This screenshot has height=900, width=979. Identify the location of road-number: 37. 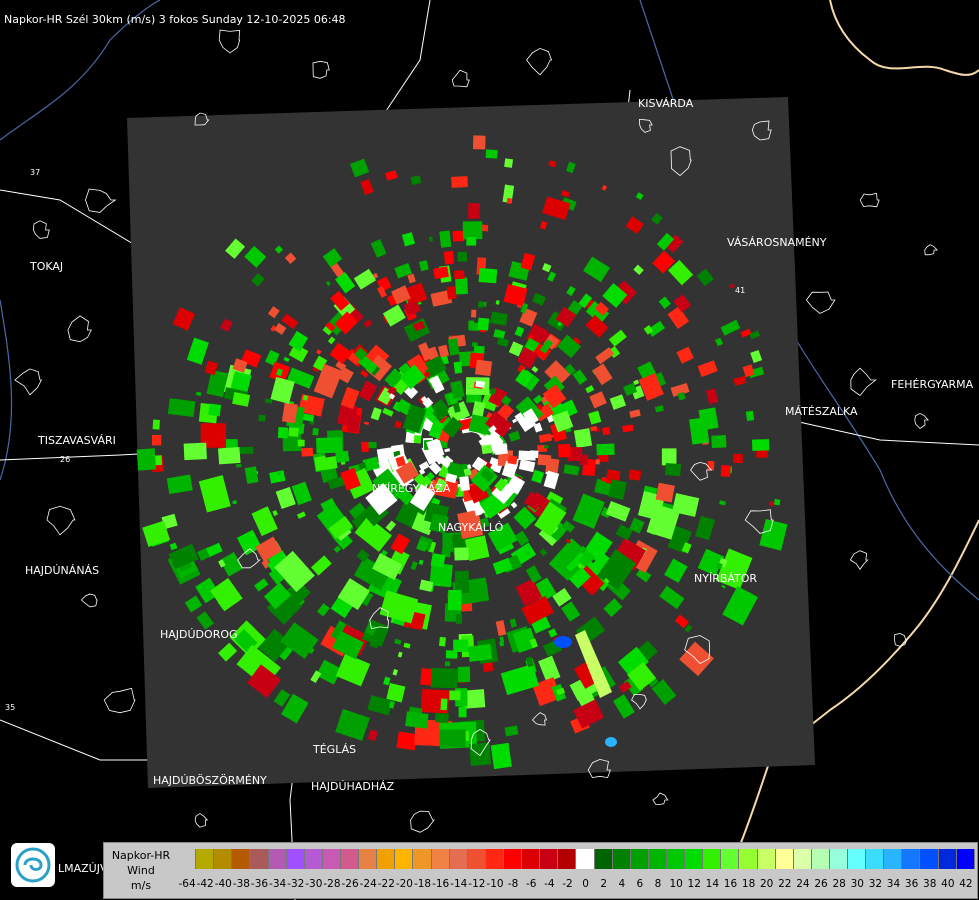
(35, 172).